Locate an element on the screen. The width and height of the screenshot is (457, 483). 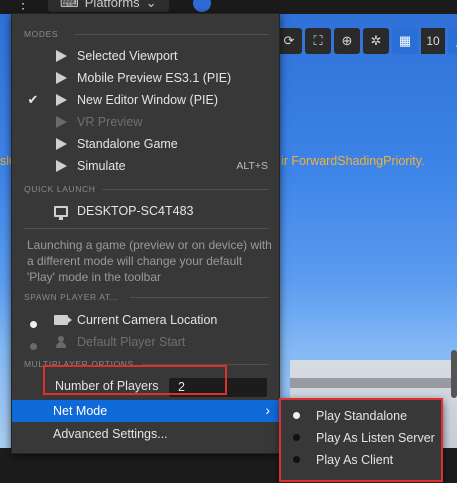
platforms-button: ⌨ Platforms ⌄ is located at coordinates (108, 6).